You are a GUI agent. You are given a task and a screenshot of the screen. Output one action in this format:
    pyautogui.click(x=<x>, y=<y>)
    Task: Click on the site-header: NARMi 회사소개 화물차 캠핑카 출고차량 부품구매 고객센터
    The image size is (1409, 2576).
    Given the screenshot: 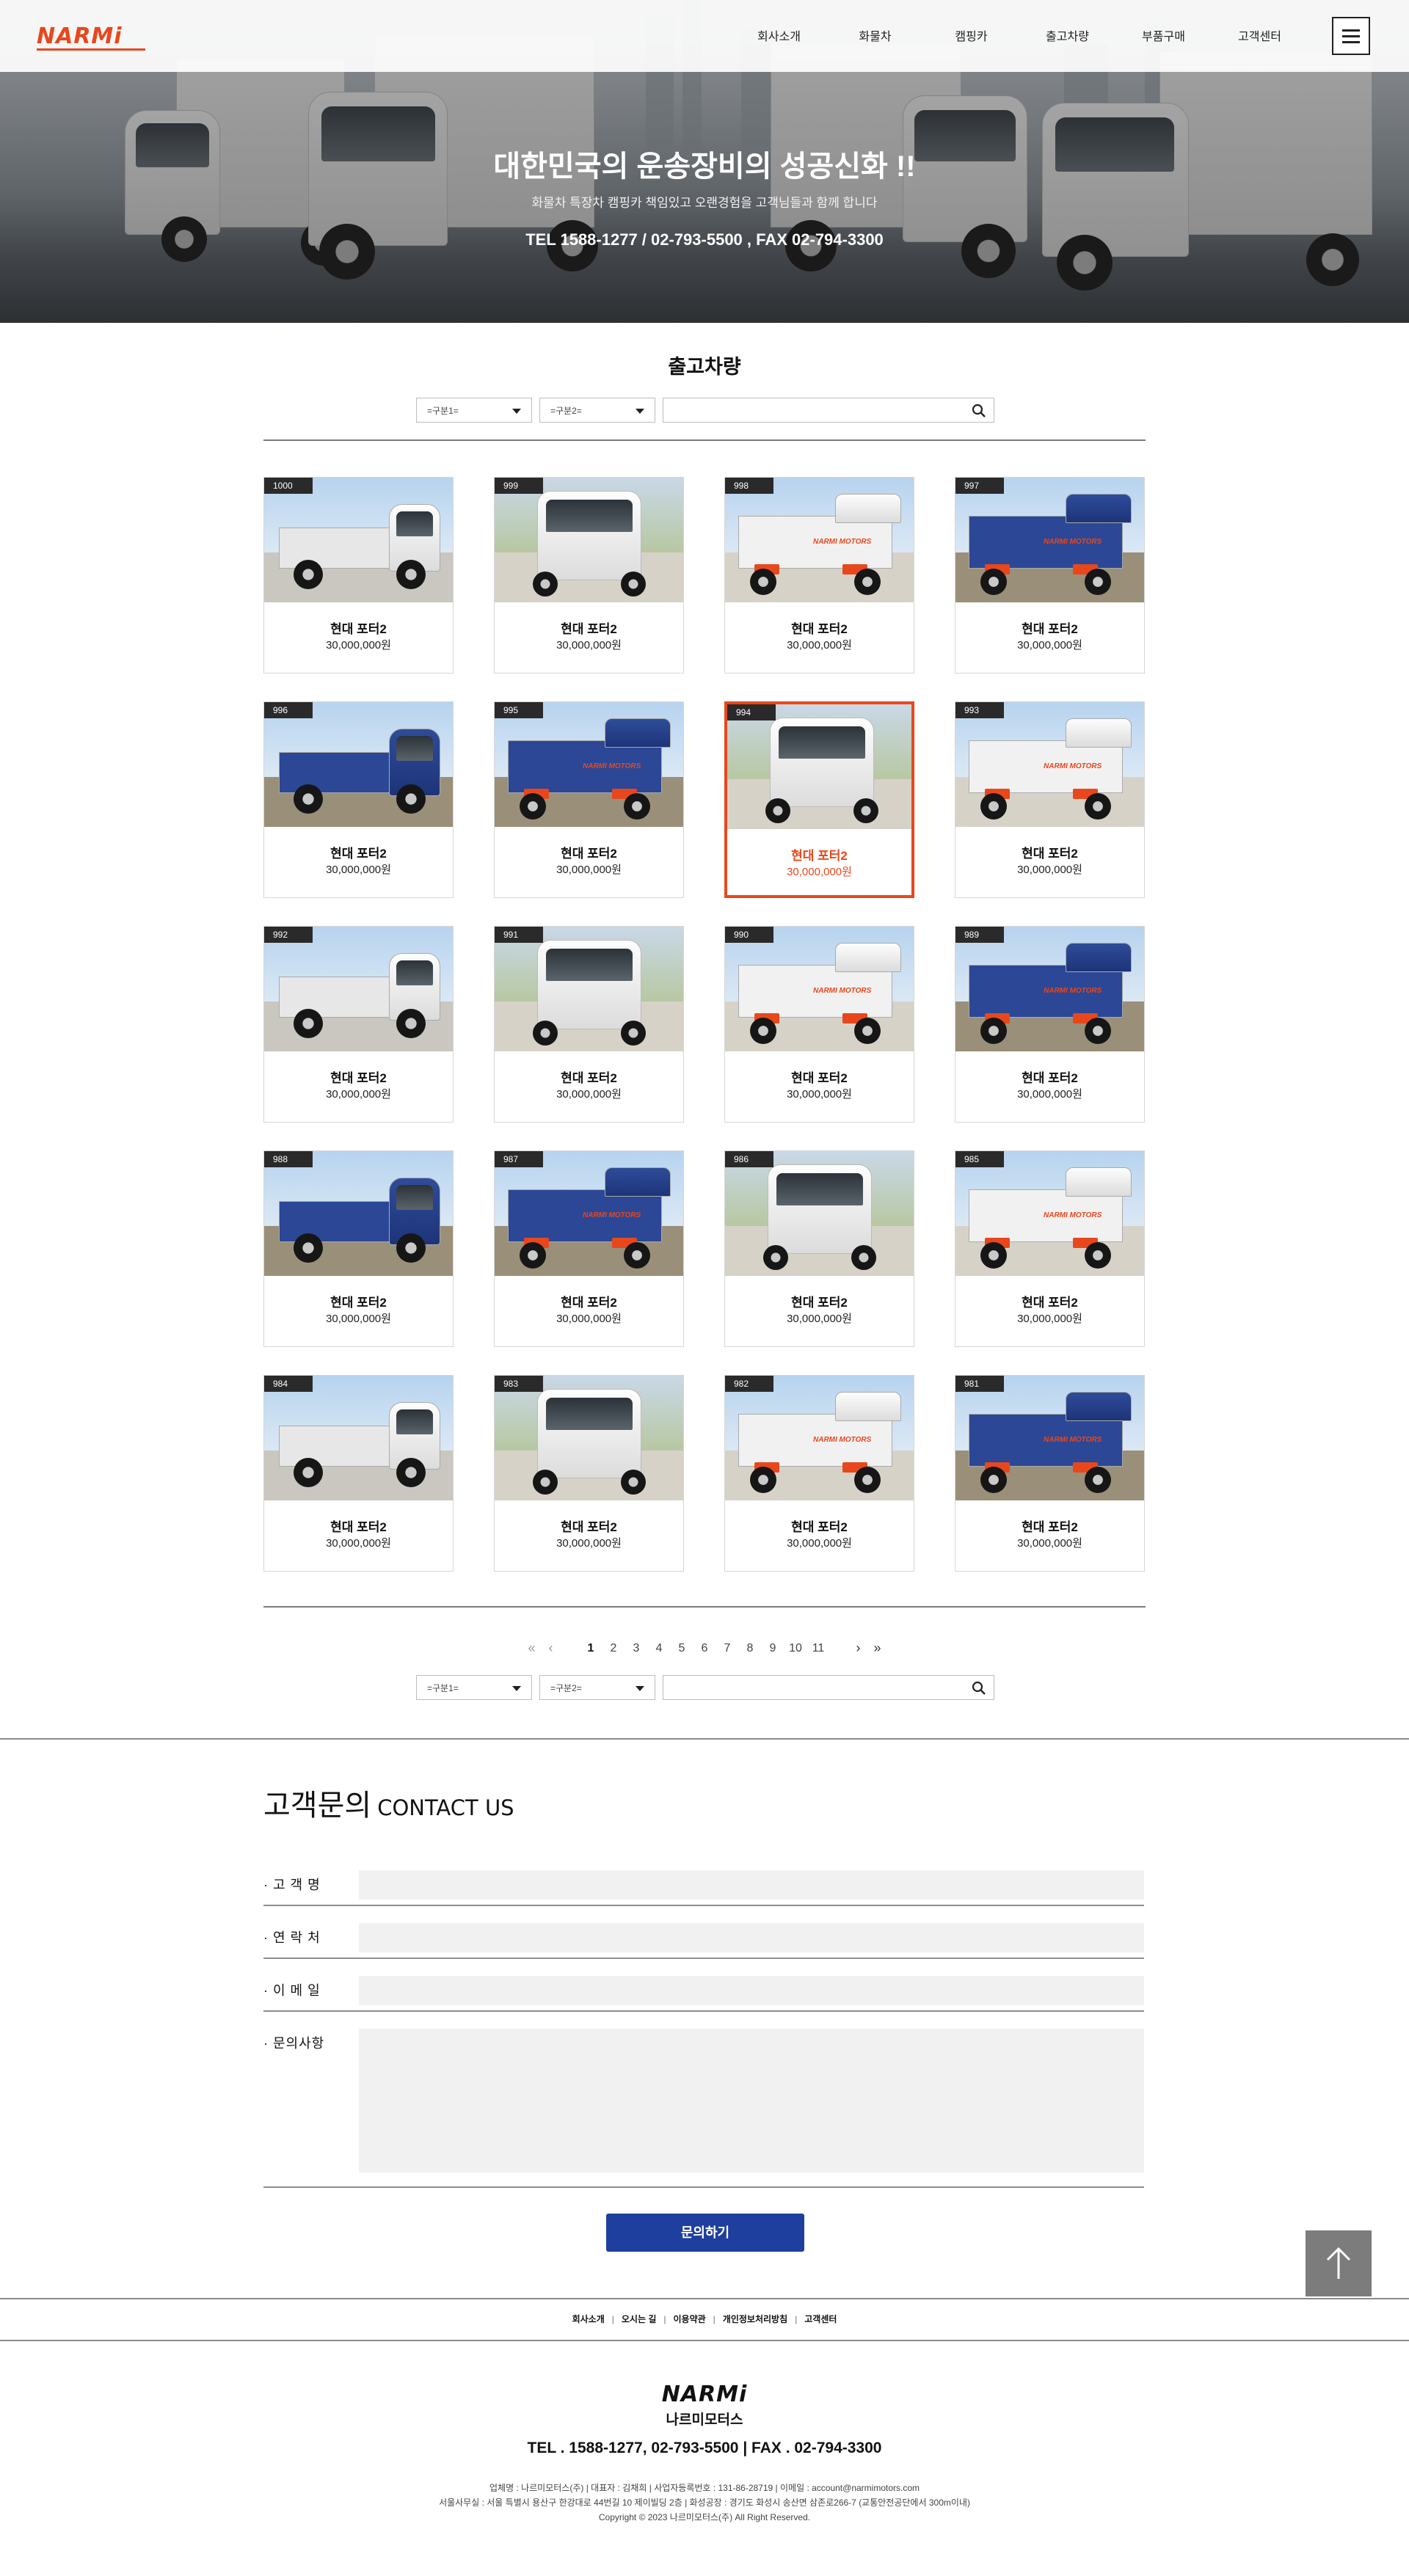 What is the action you would take?
    pyautogui.click(x=704, y=36)
    